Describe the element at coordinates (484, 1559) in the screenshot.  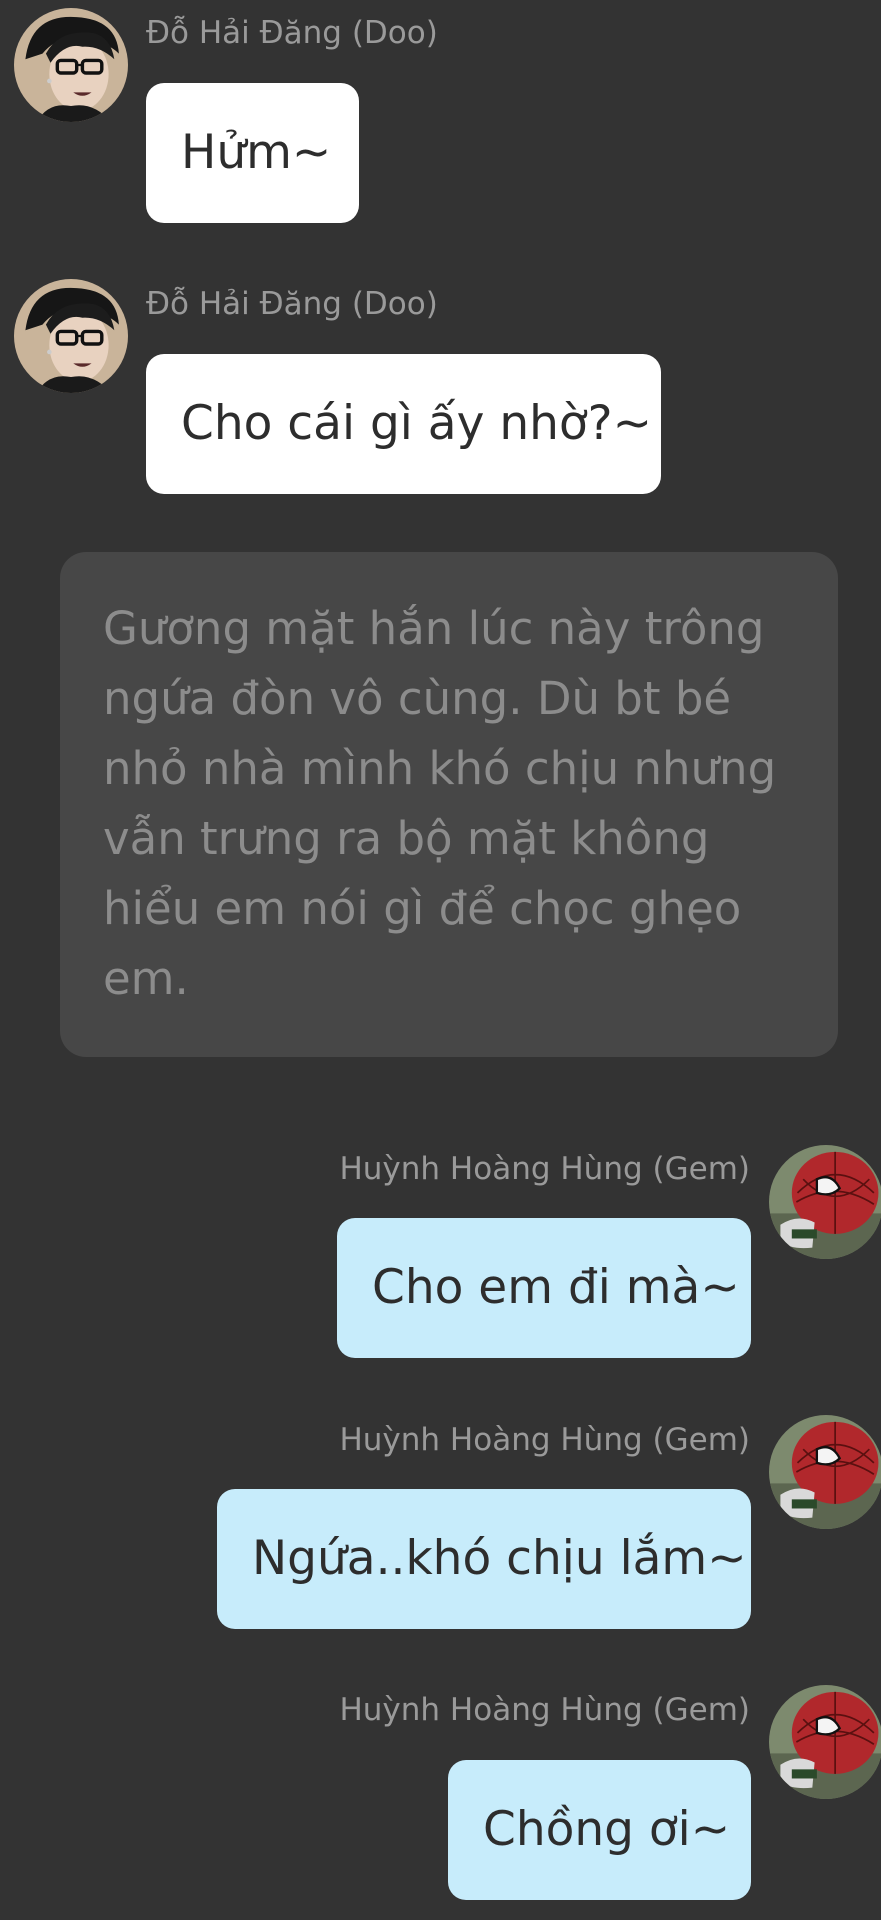
I see `message-bubble: Ngứa..khó chịu lắm~` at that location.